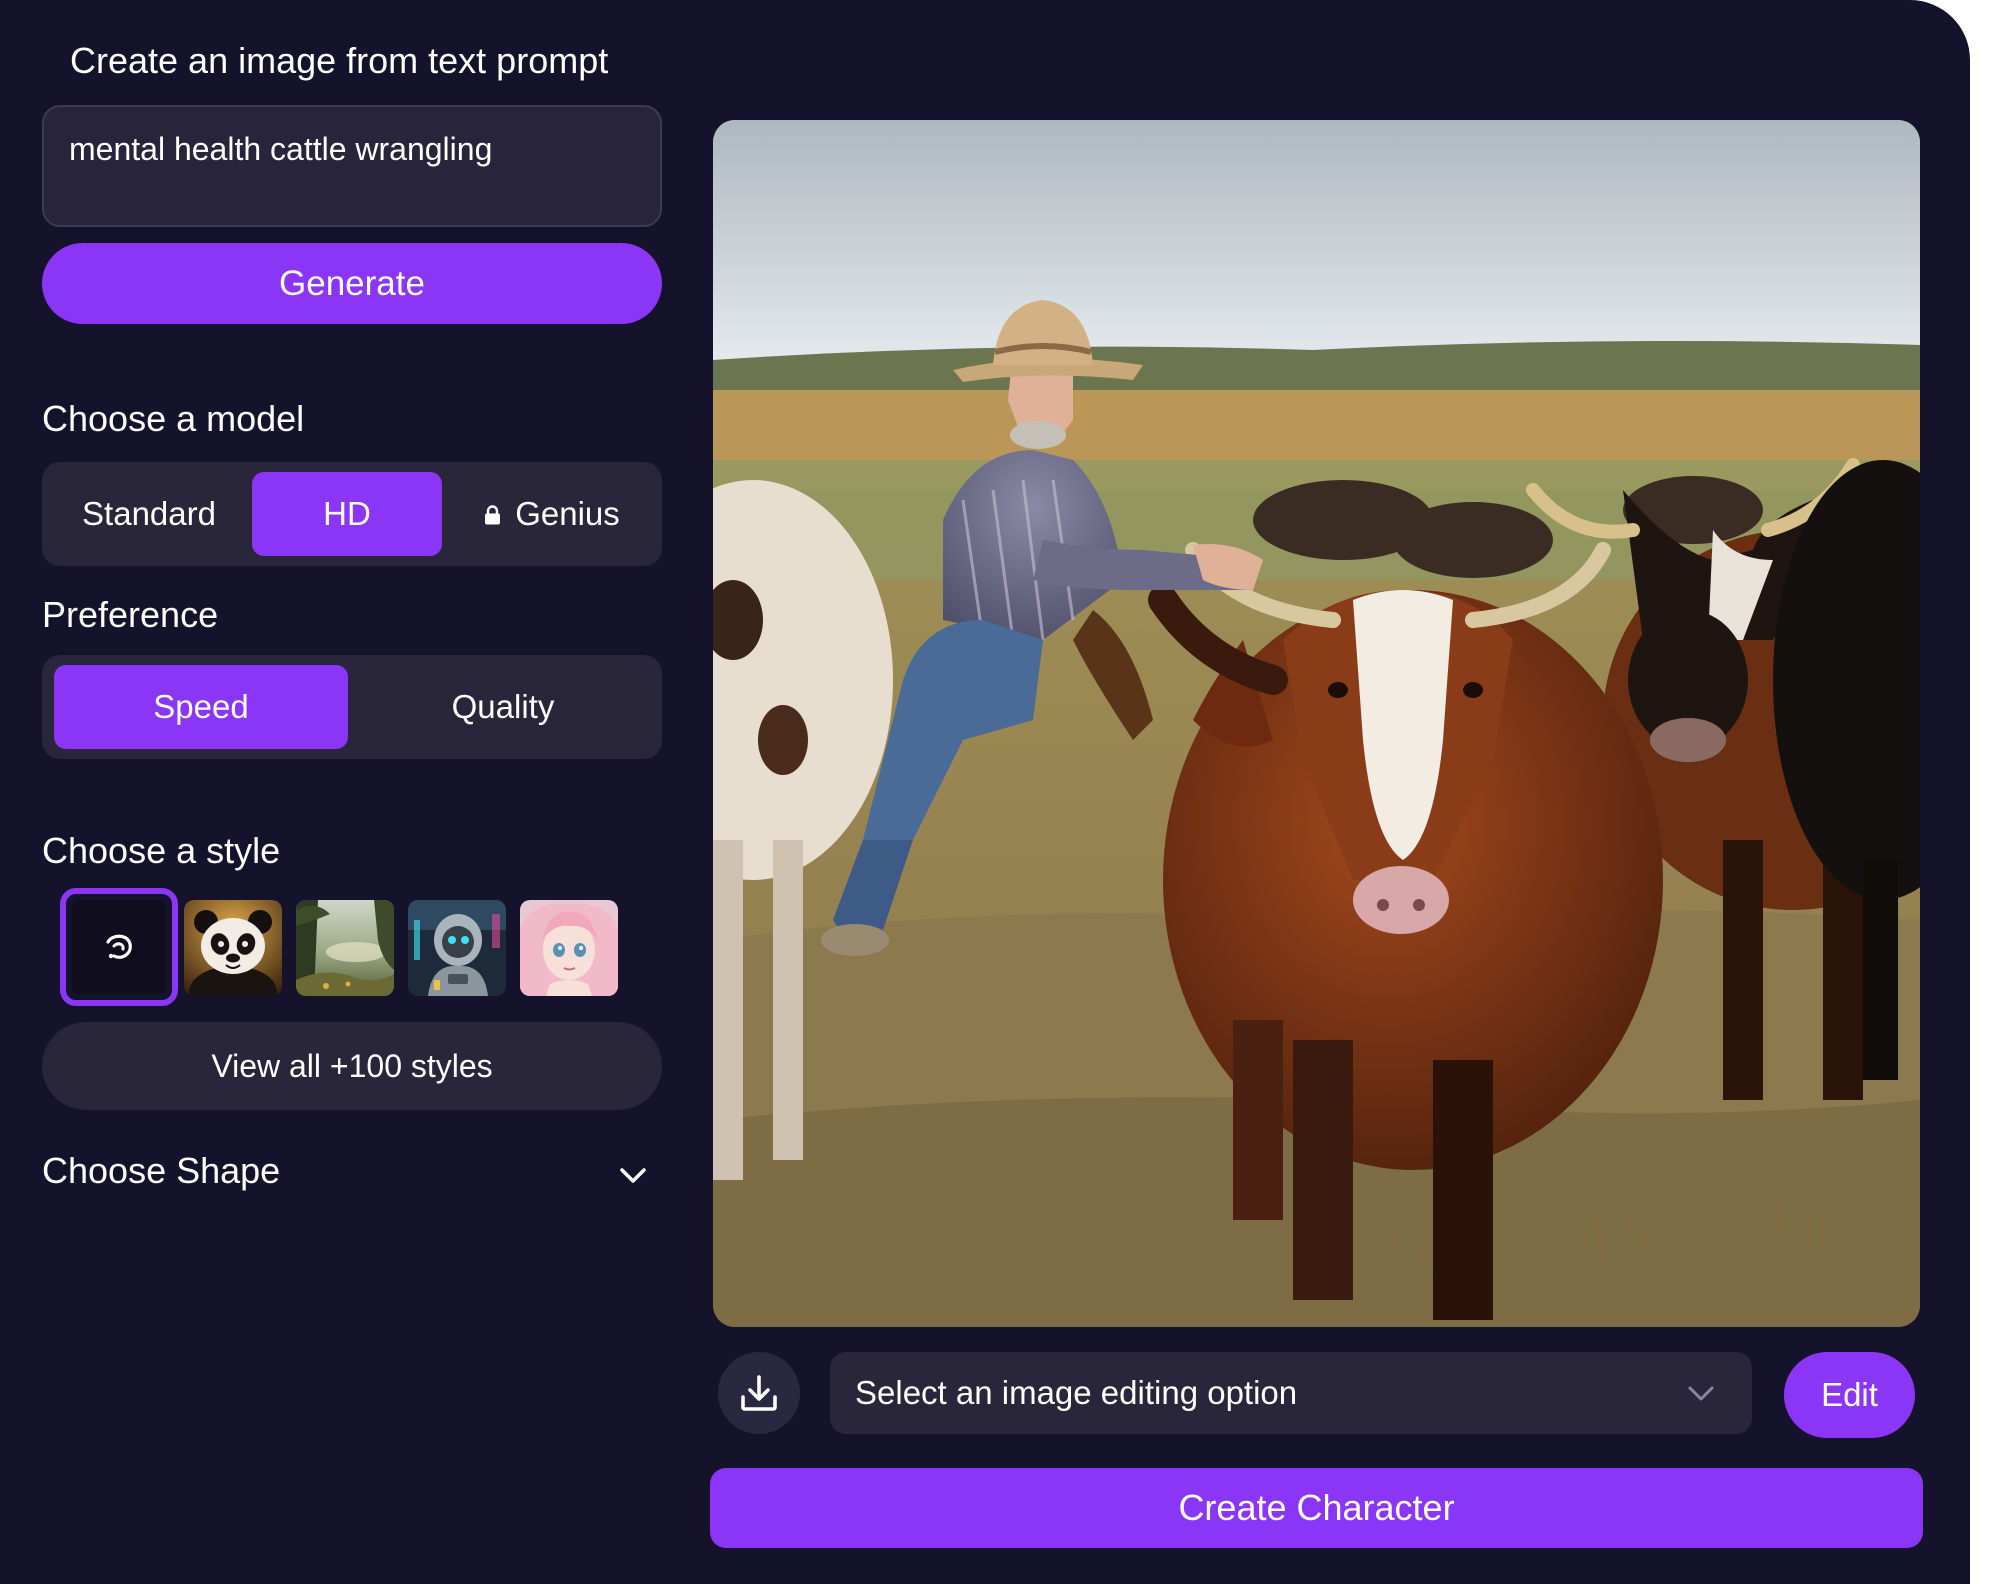 The image size is (1990, 1584). Describe the element at coordinates (149, 514) in the screenshot. I see `model-option-standard: Standard` at that location.